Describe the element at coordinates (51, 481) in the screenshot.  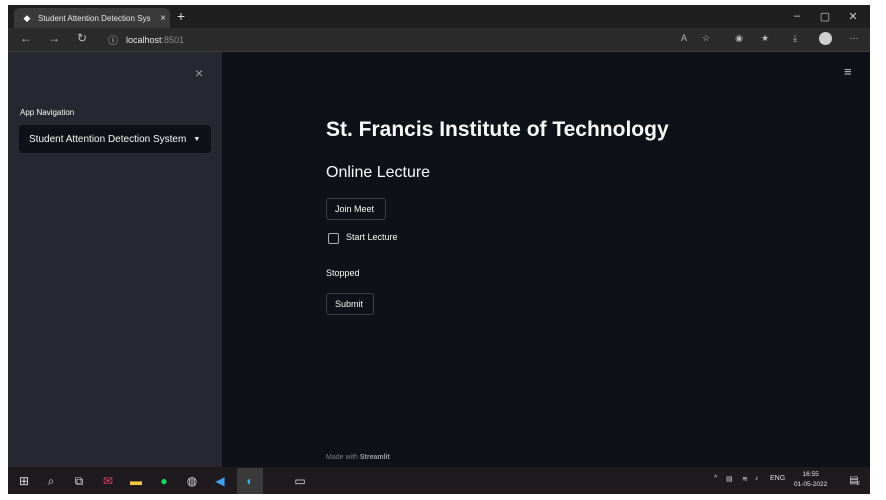
I see `search-icon: ⌕` at that location.